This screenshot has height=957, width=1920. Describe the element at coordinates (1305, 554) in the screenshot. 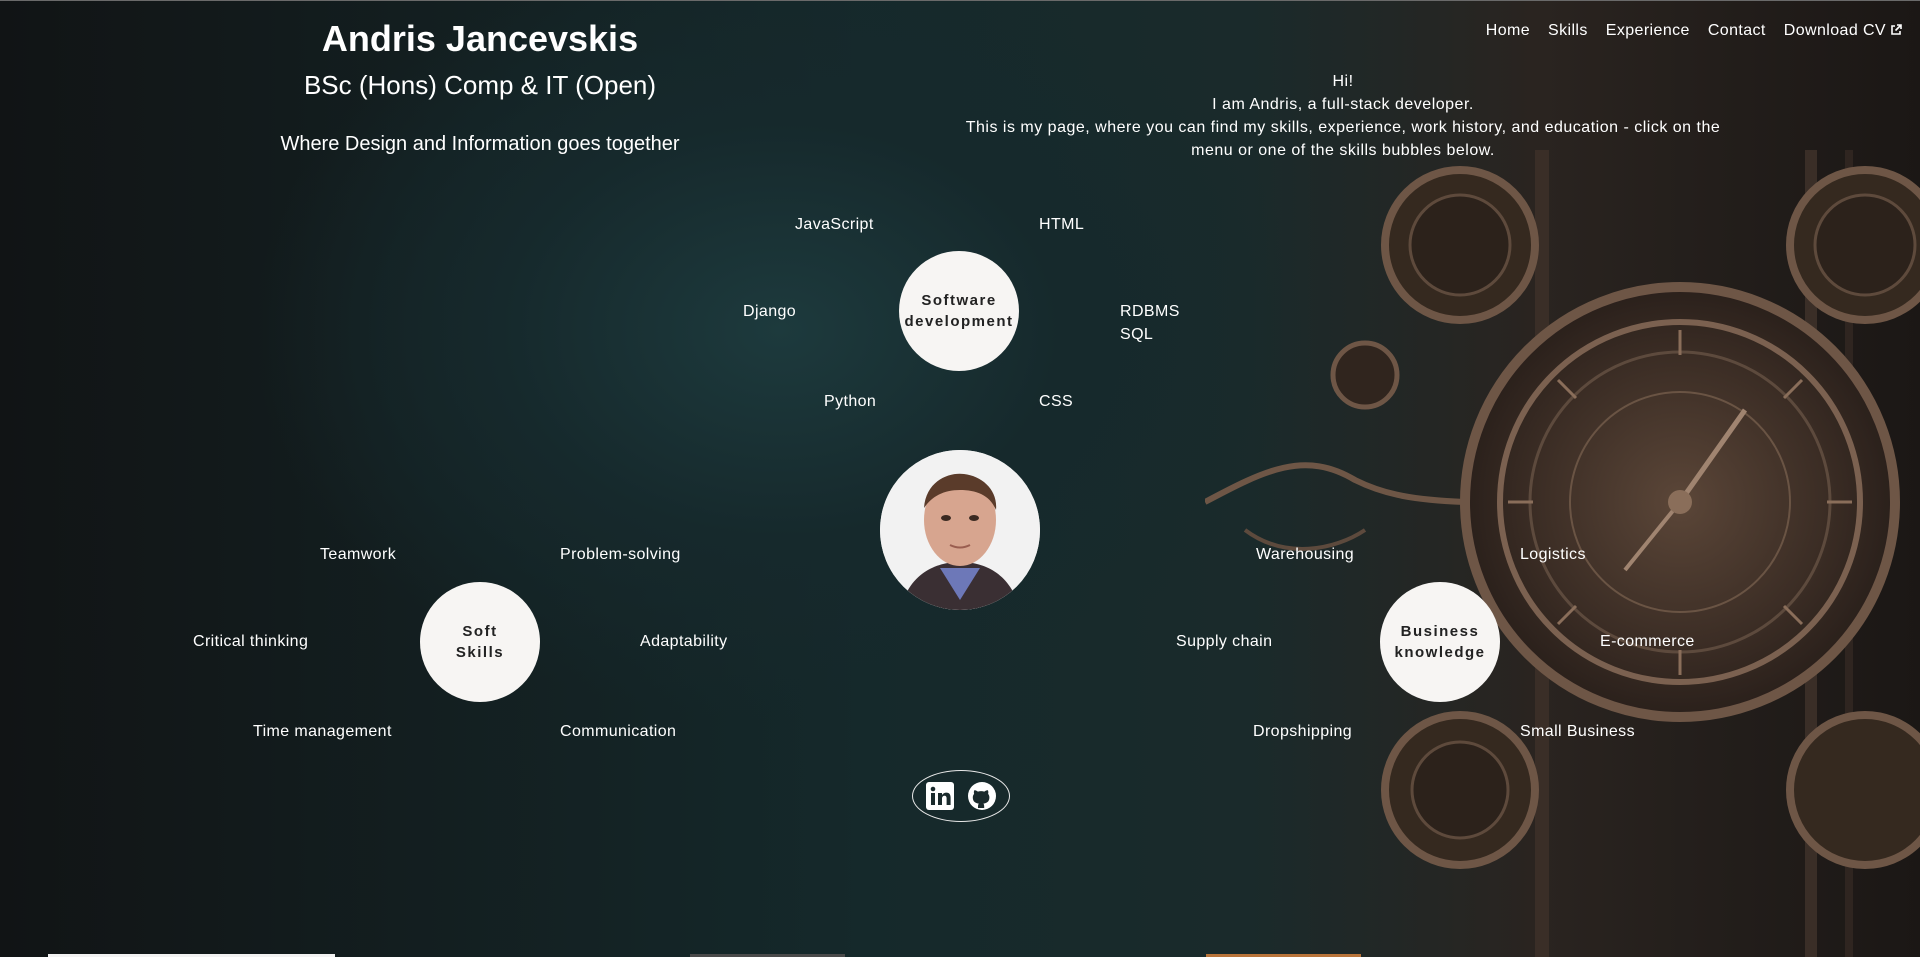

I see `skill-warehousing: Warehousing` at that location.